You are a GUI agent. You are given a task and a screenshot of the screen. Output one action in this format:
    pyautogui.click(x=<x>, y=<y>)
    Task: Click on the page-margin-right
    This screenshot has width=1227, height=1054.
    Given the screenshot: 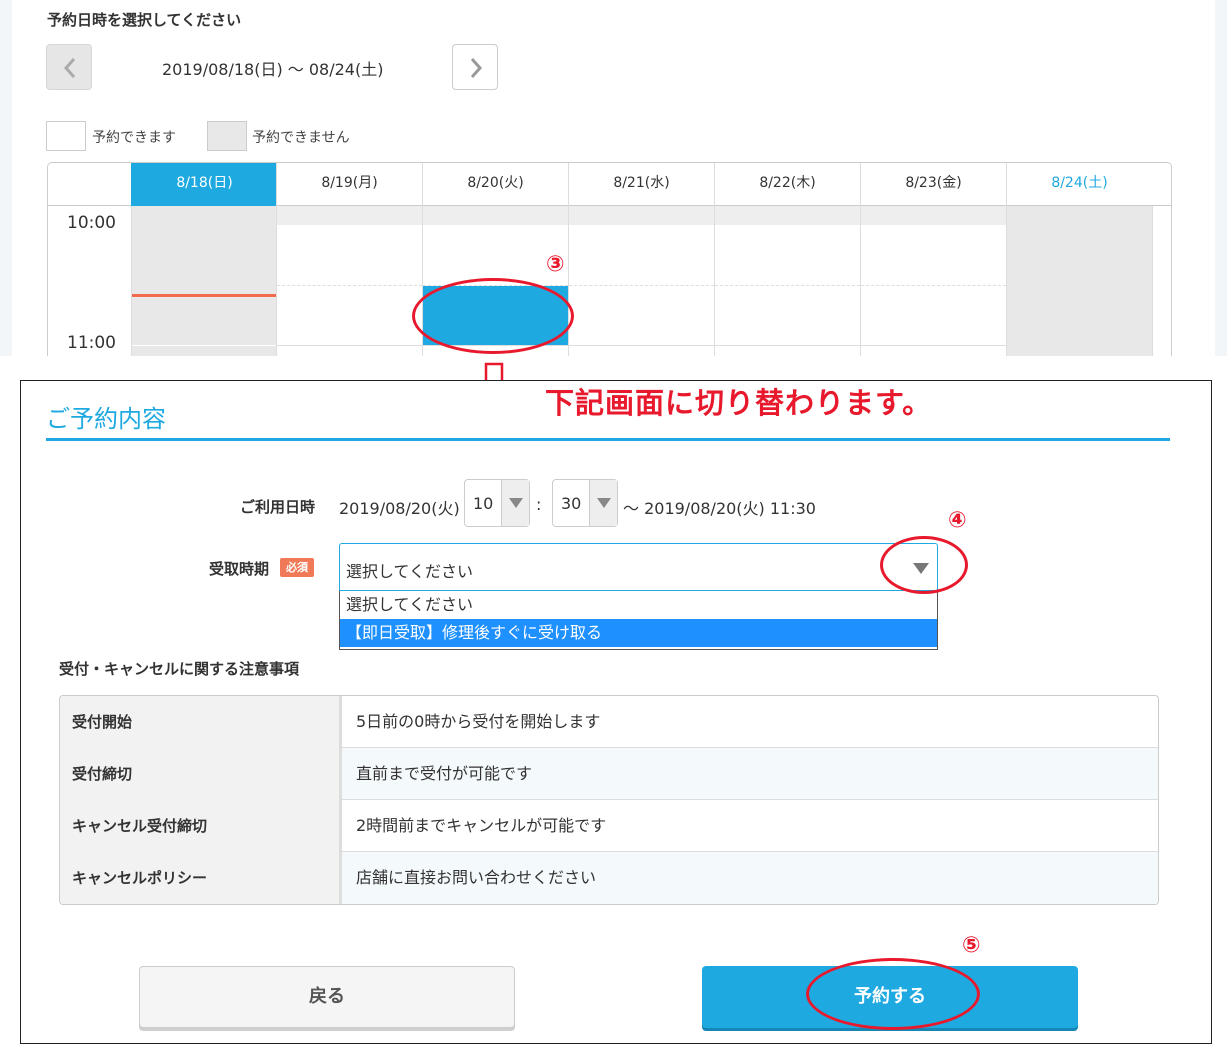 What is the action you would take?
    pyautogui.click(x=1221, y=178)
    